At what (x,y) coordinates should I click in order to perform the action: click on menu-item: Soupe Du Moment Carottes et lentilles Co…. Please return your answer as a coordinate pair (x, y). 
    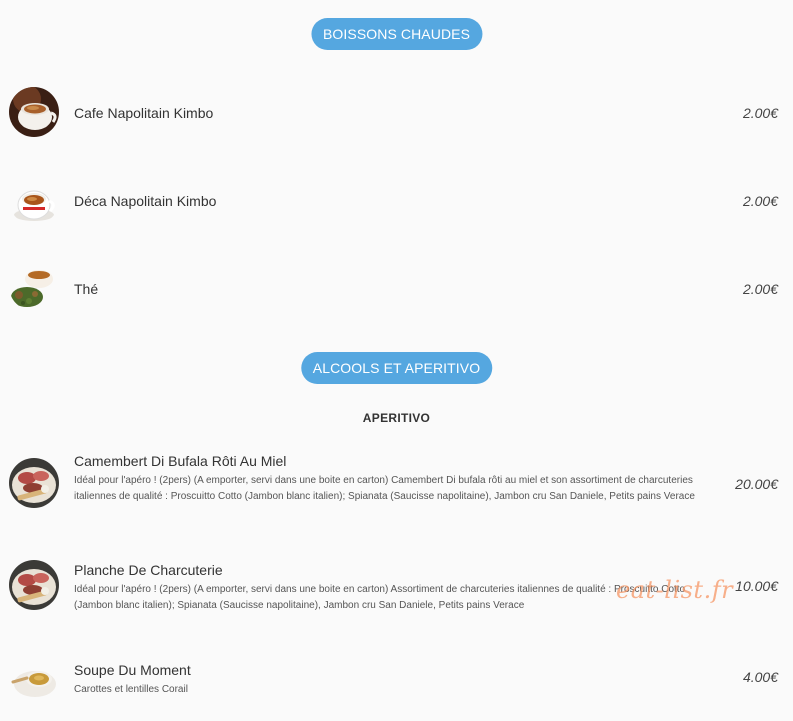
    Looking at the image, I should click on (396, 678).